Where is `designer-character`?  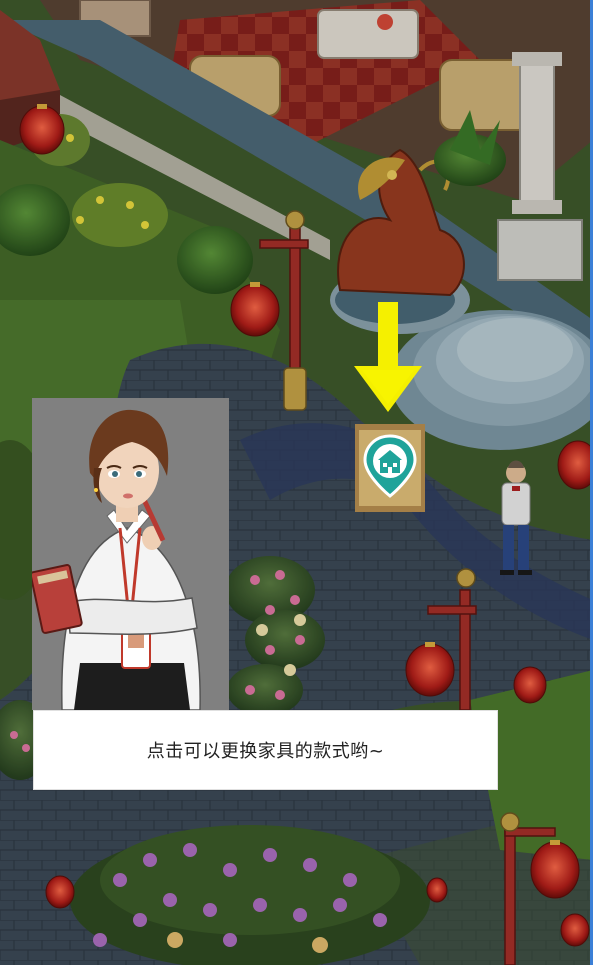
designer-character is located at coordinates (130, 554).